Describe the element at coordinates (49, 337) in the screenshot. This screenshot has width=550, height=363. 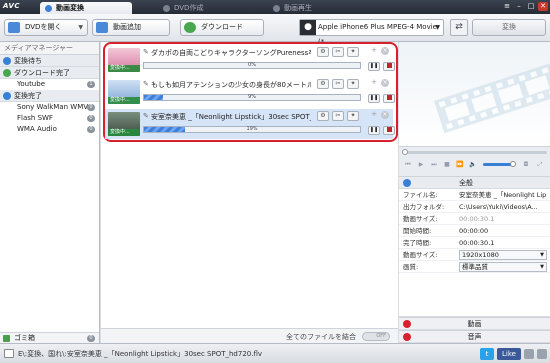
I see `trash-item: ゴミ箱 0` at that location.